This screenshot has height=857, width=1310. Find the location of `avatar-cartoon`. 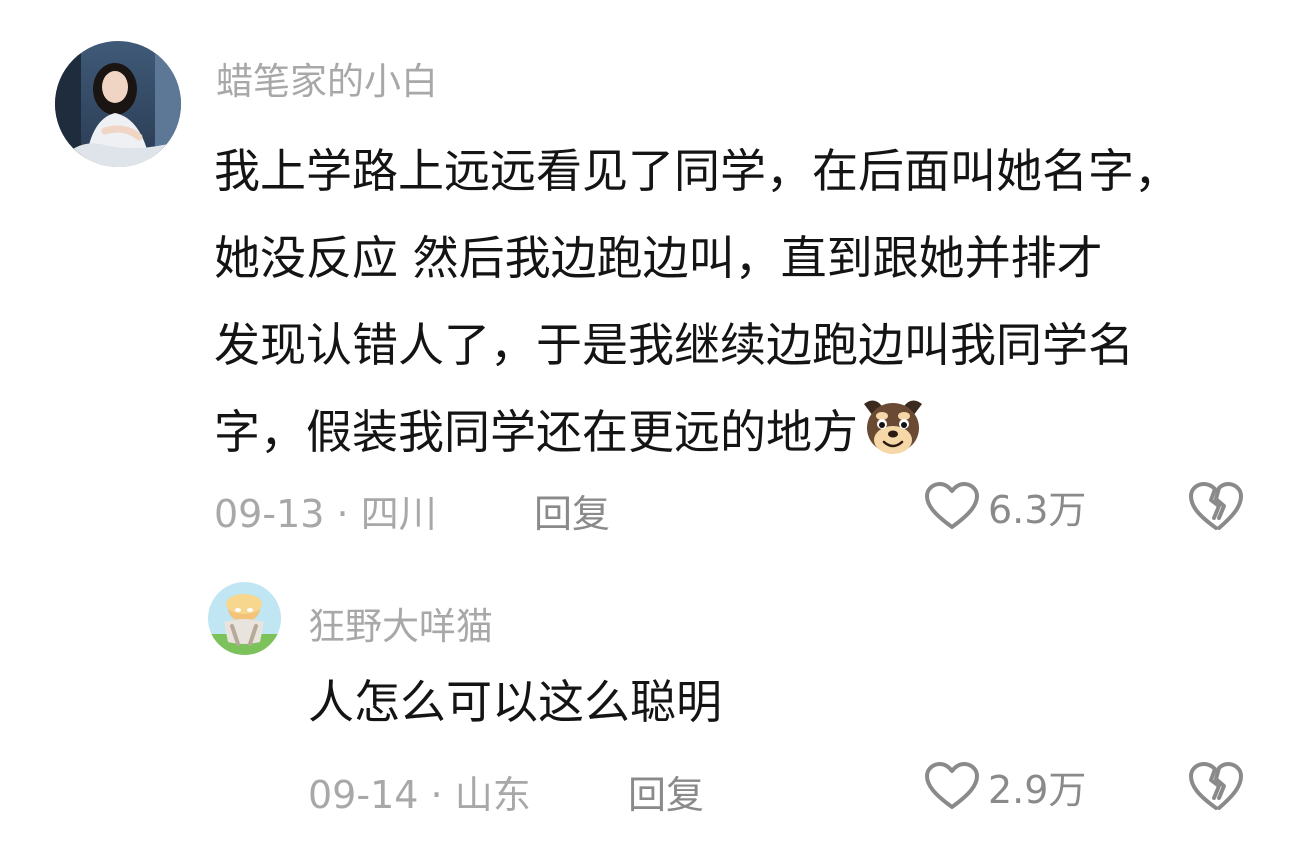

avatar-cartoon is located at coordinates (244, 618).